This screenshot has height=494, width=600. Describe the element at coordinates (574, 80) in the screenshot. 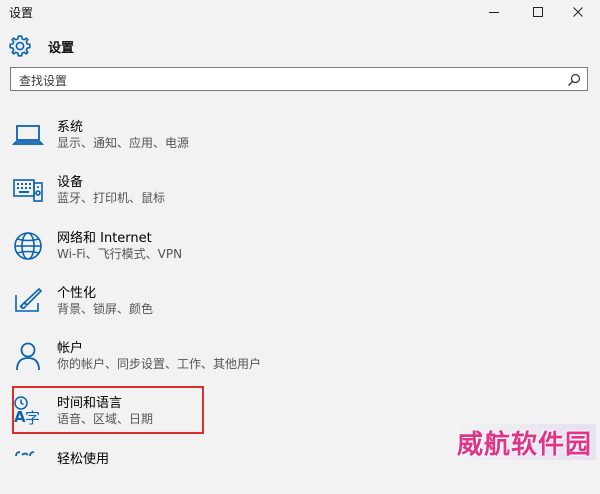

I see `search-icon` at that location.